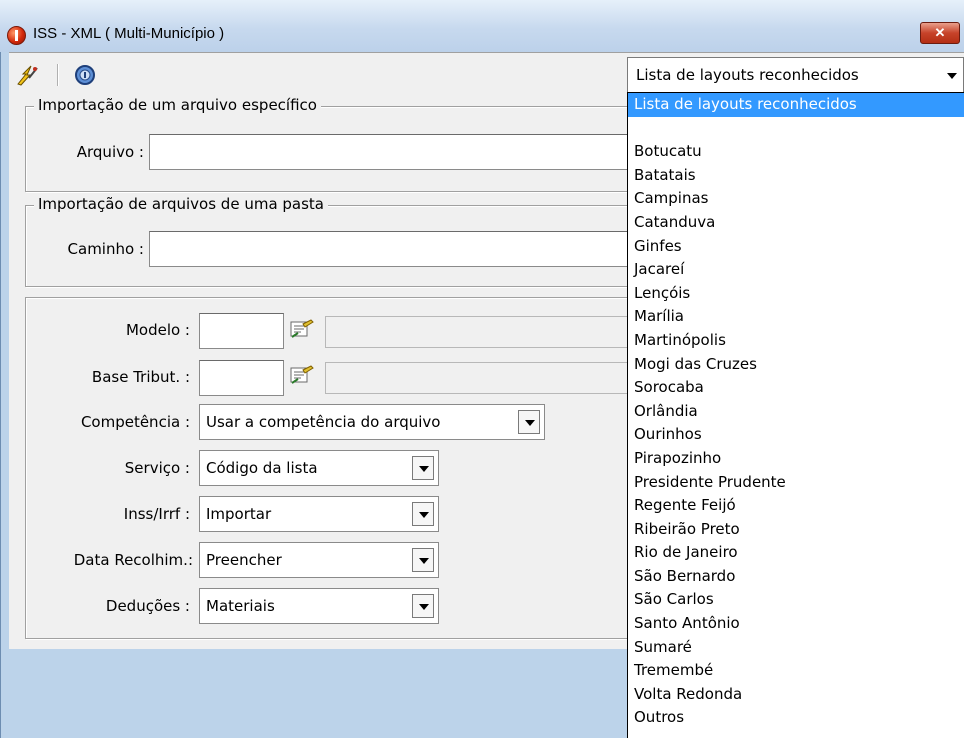 The height and width of the screenshot is (738, 964). I want to click on dropdown-option: Rio de Janeiro, so click(796, 553).